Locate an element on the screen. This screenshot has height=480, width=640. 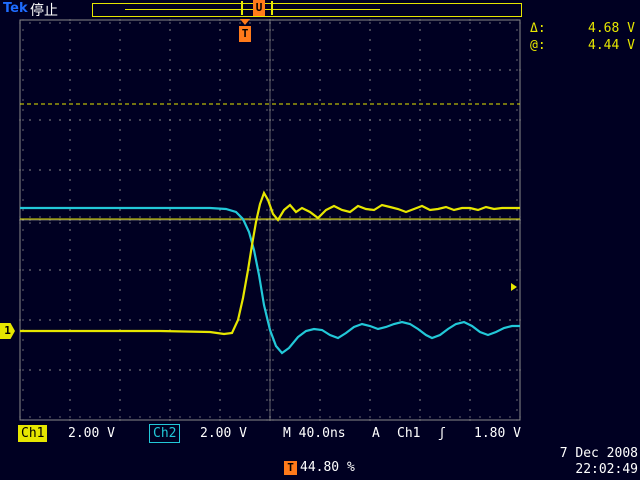
trigger-level-arrow is located at coordinates (514, 287).